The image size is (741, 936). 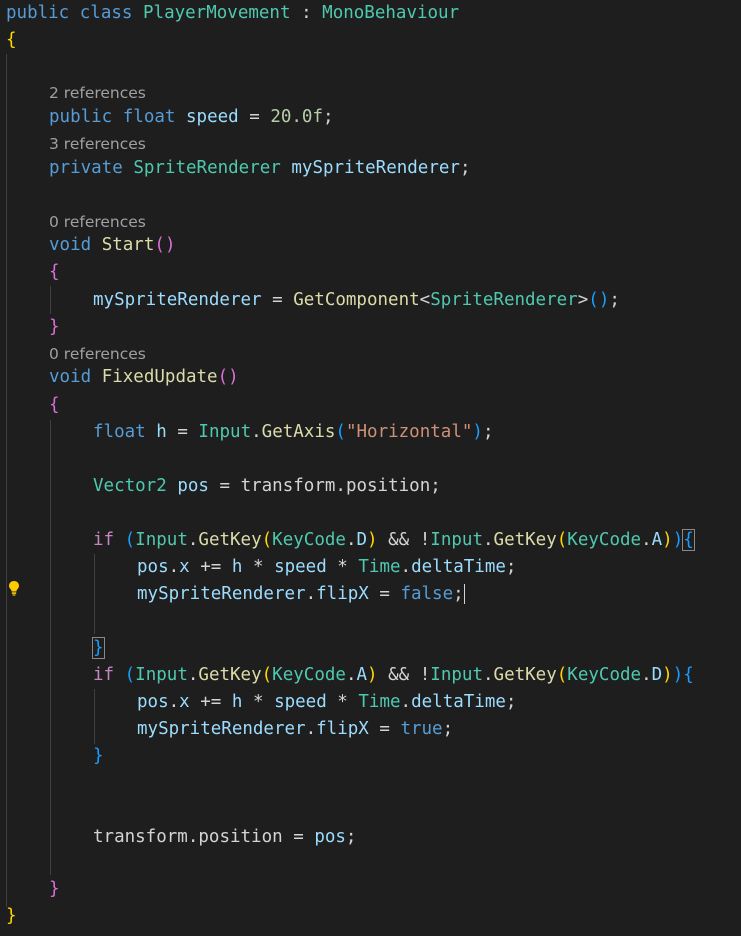 I want to click on codelens-references: 2 references, so click(x=395, y=93).